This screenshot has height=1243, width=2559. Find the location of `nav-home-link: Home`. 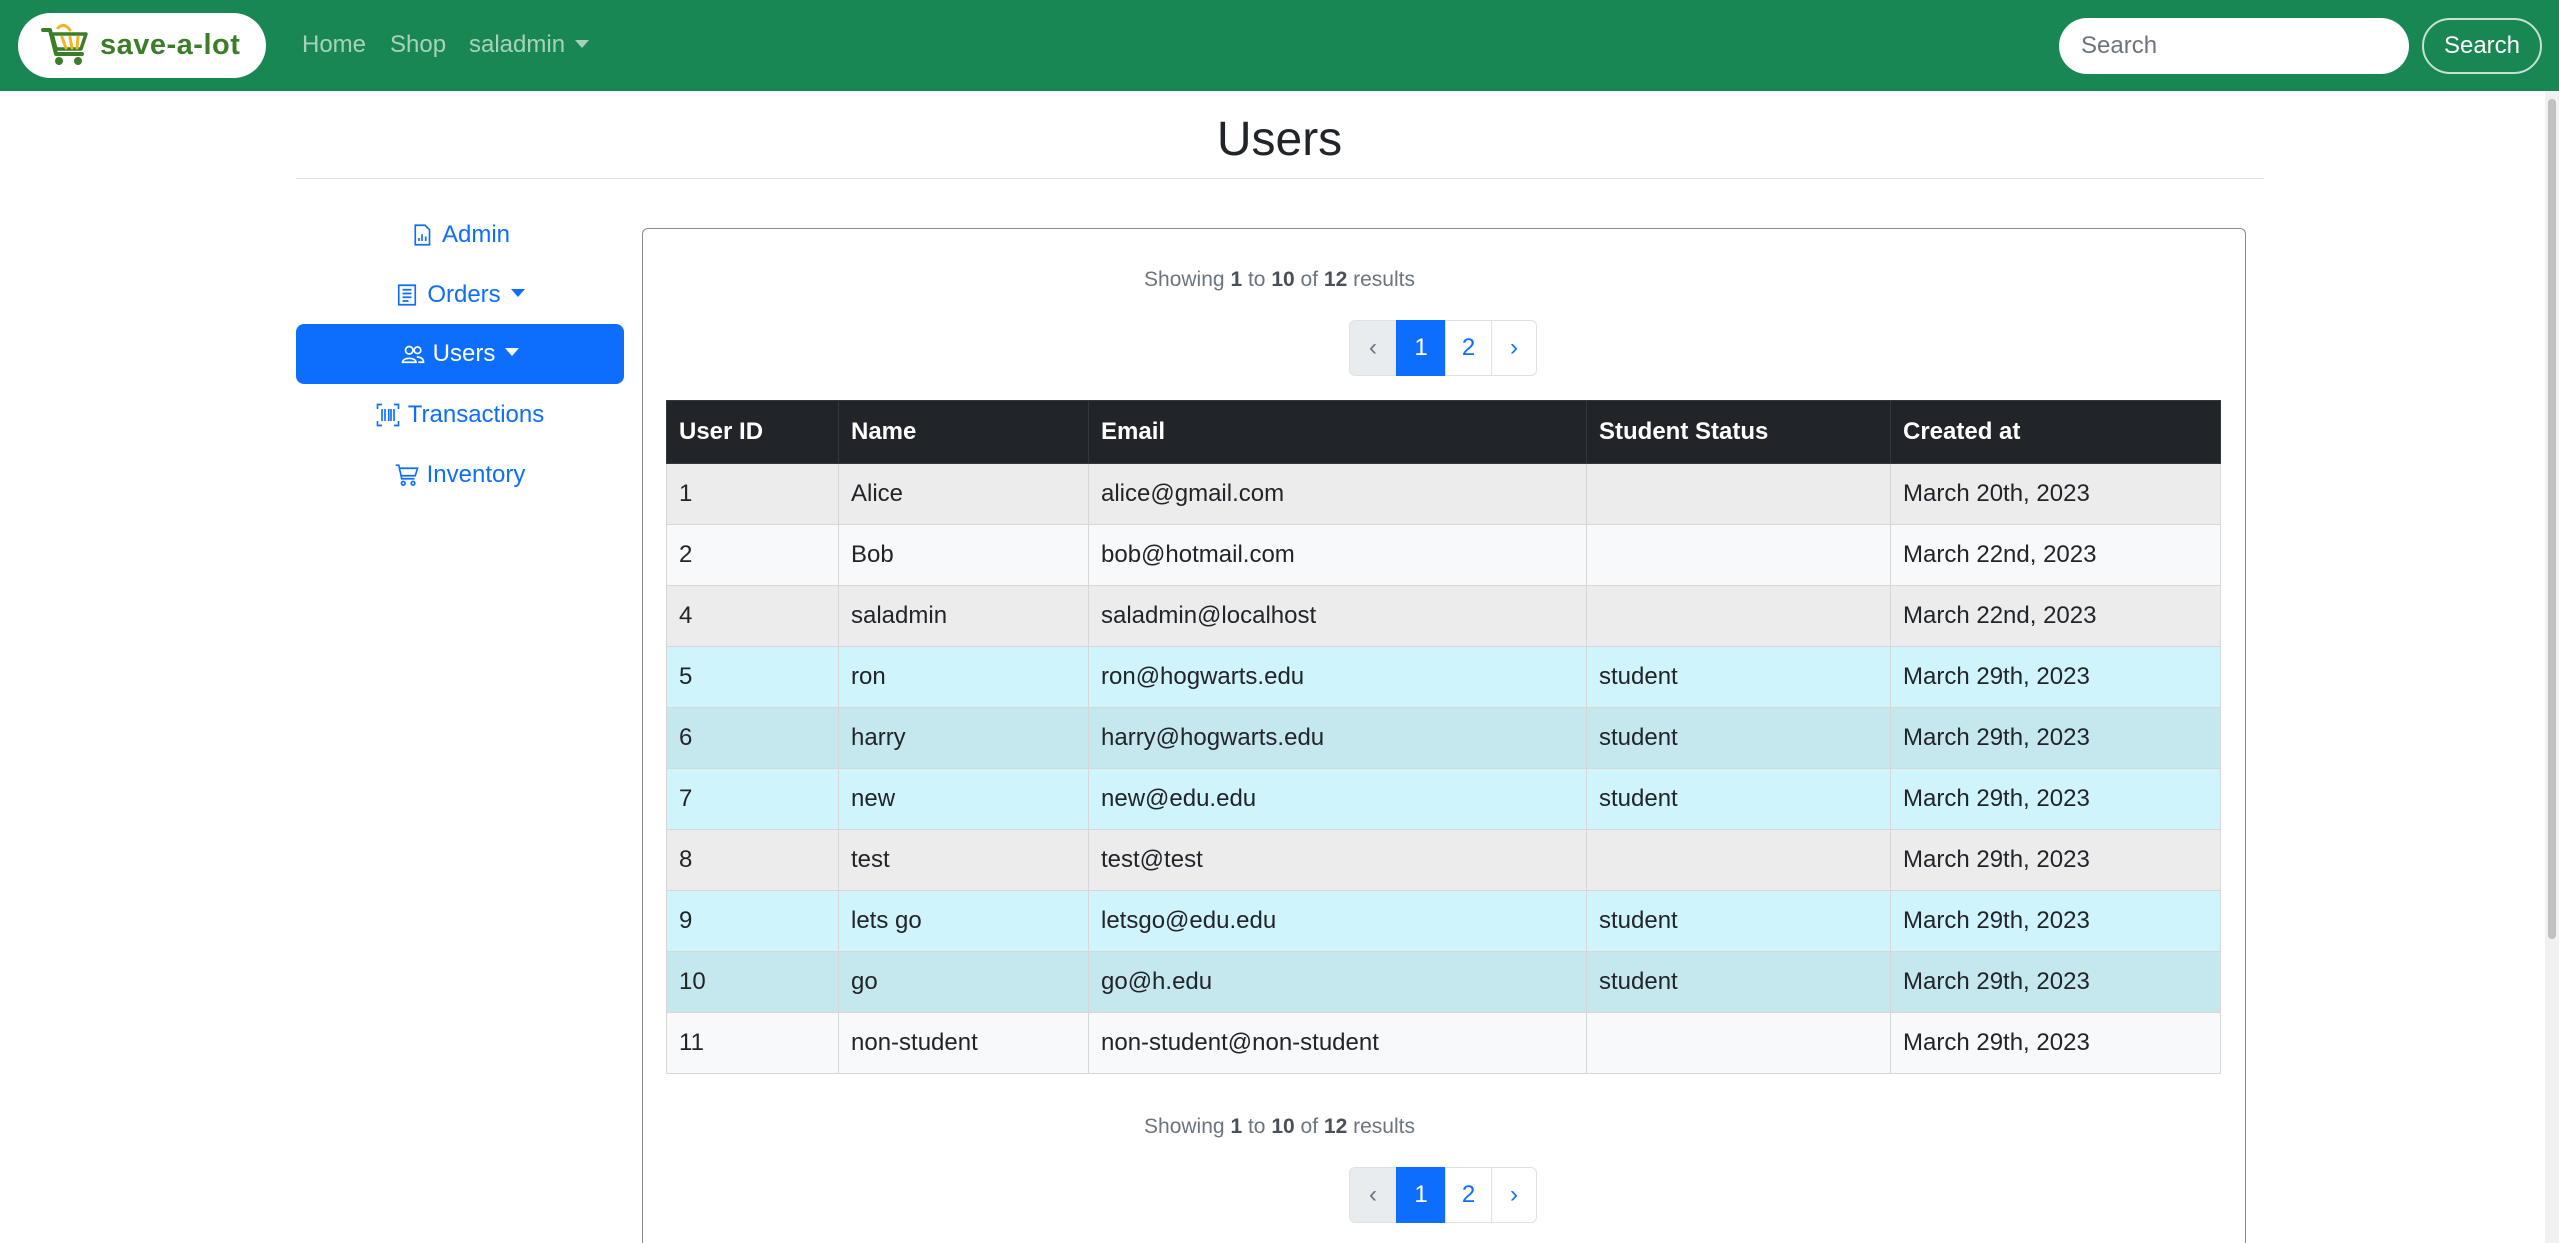

nav-home-link: Home is located at coordinates (334, 45).